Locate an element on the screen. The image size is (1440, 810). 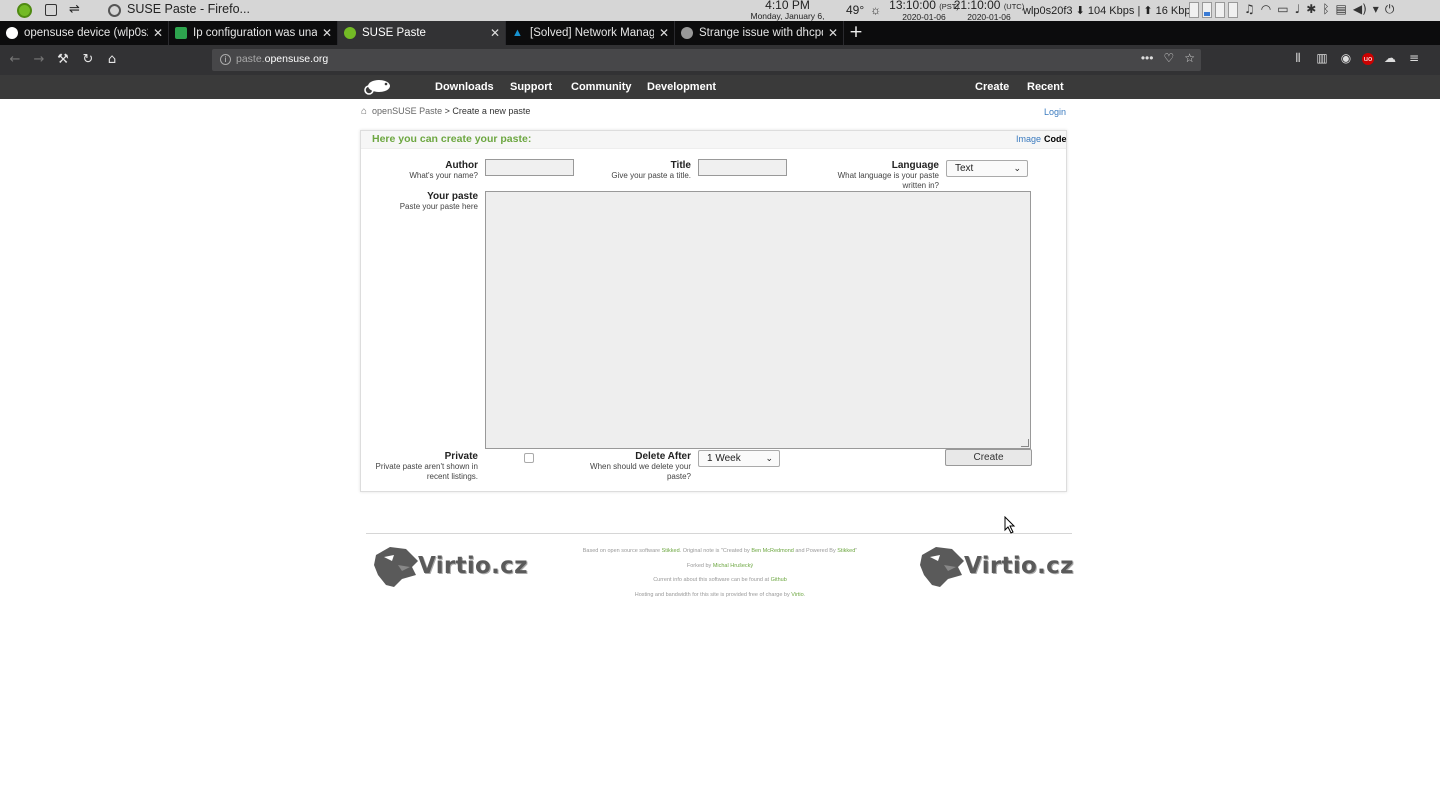
author-hint: What's your name? is located at coordinates (443, 175).